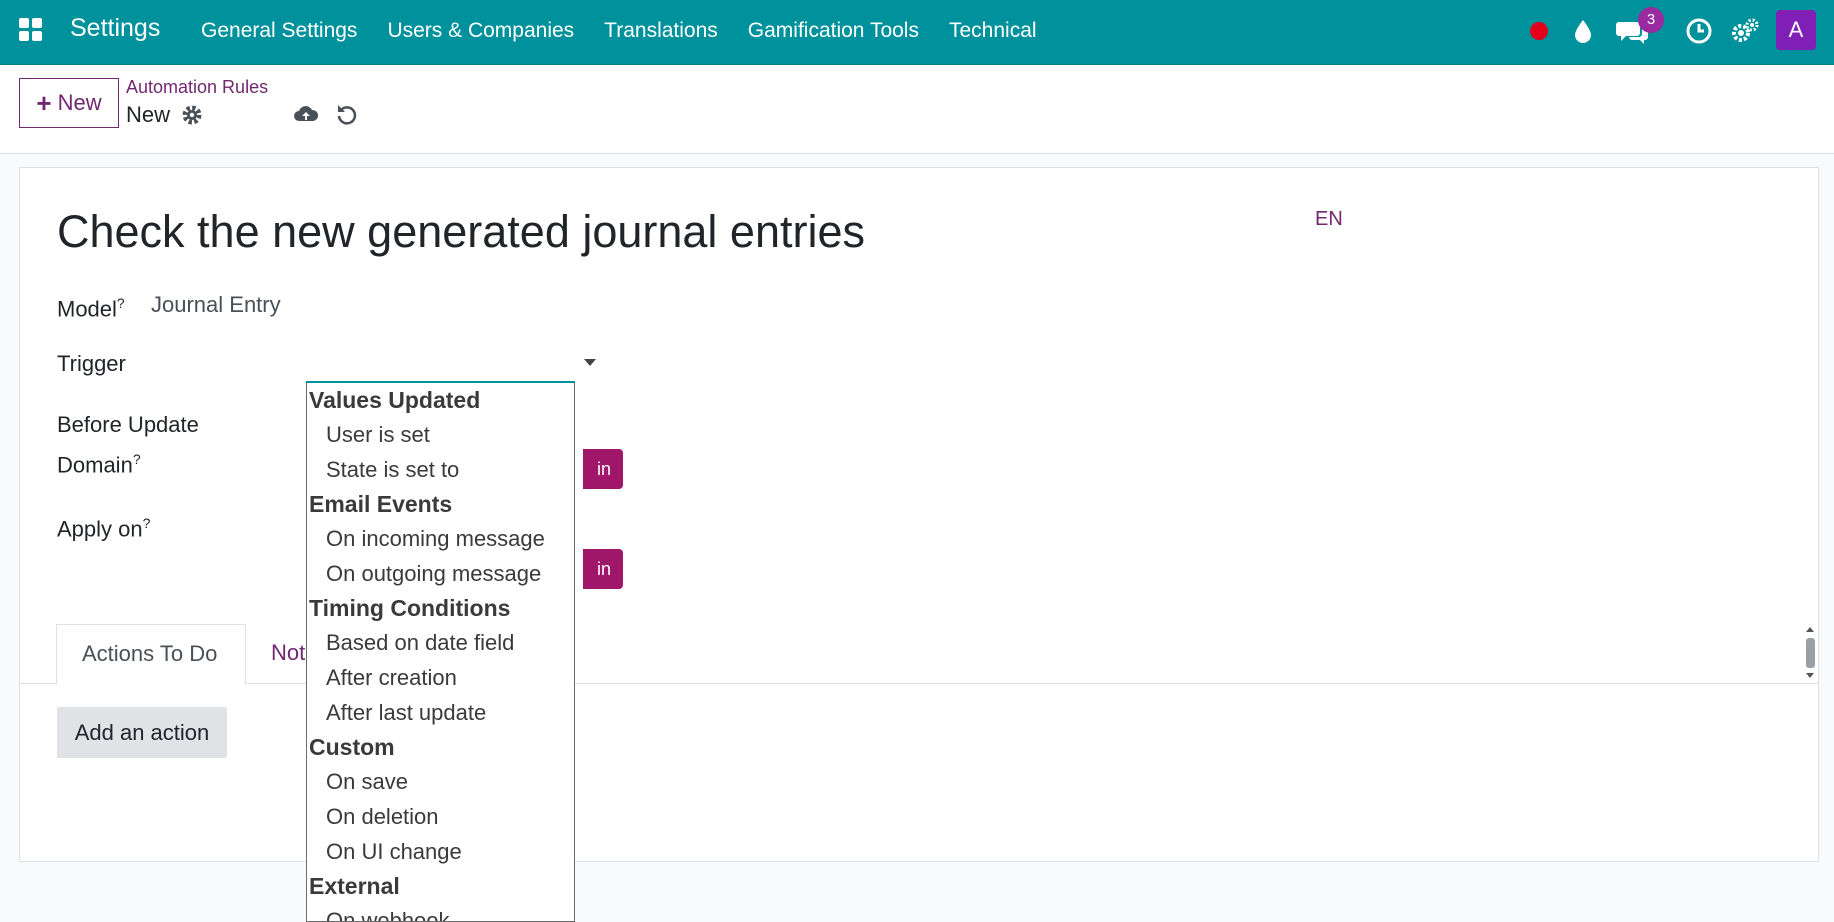 The image size is (1834, 922). I want to click on before-update-label-line2: Domain, so click(95, 465).